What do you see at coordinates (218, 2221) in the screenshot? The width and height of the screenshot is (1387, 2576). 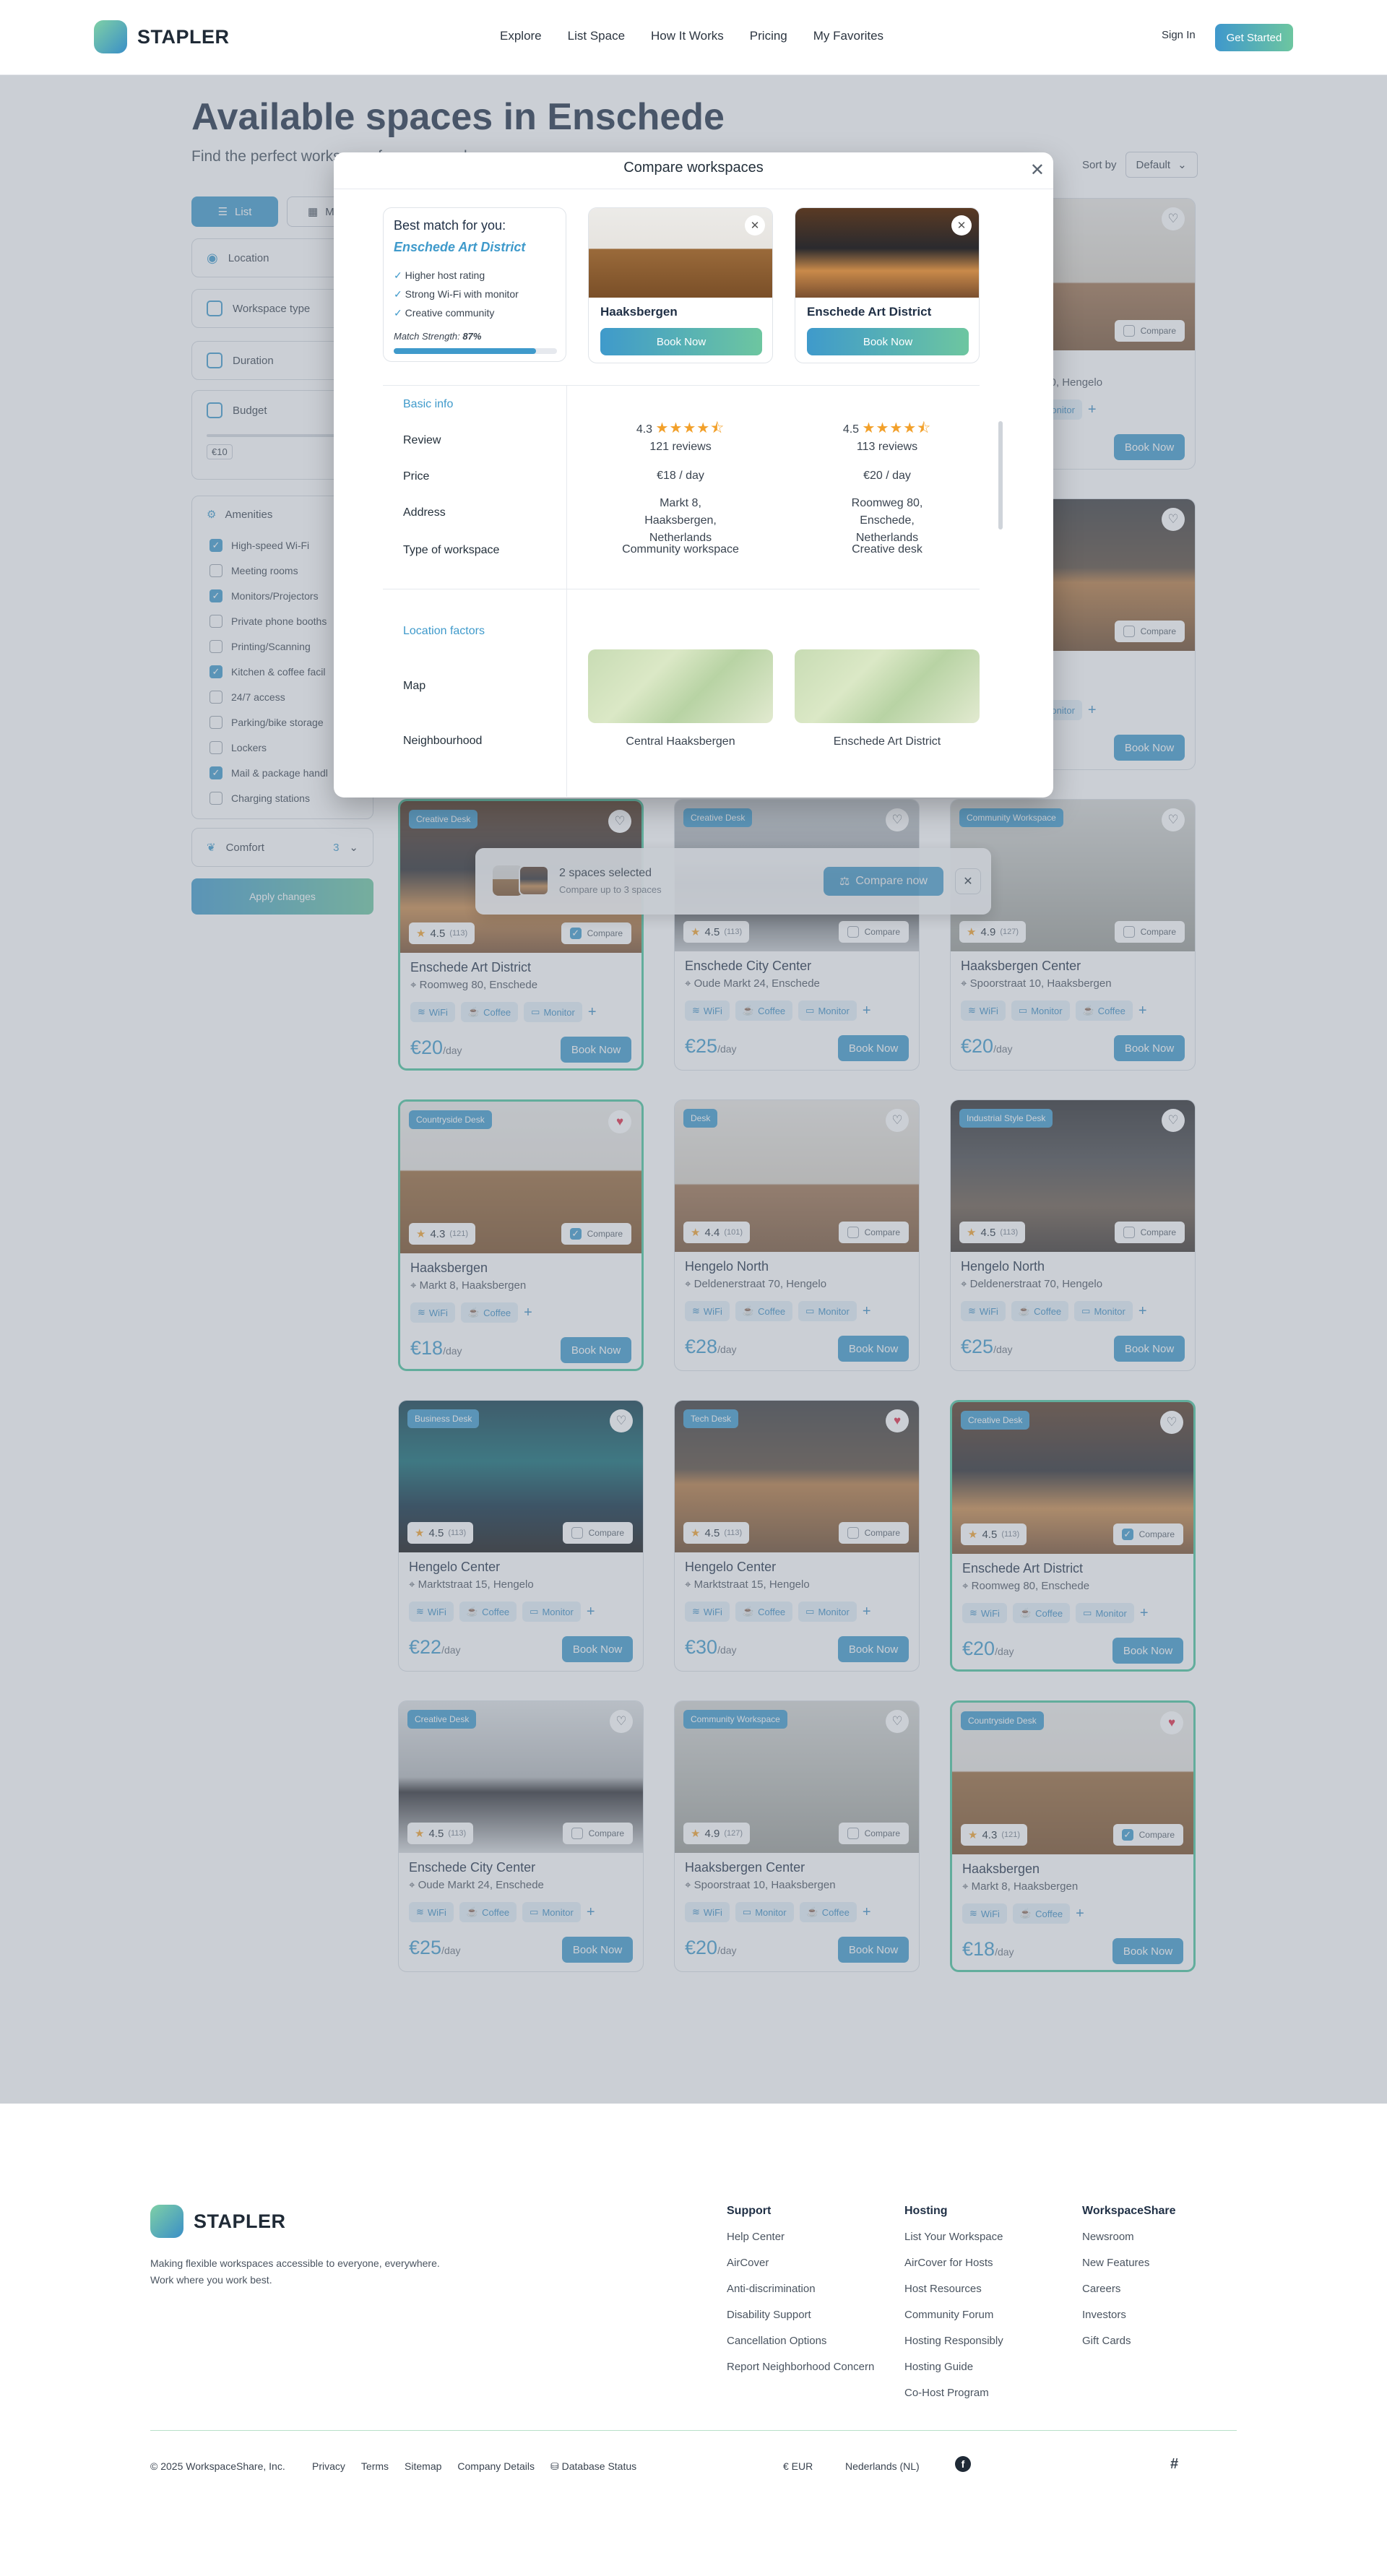 I see `footer-logo: STAPLER` at bounding box center [218, 2221].